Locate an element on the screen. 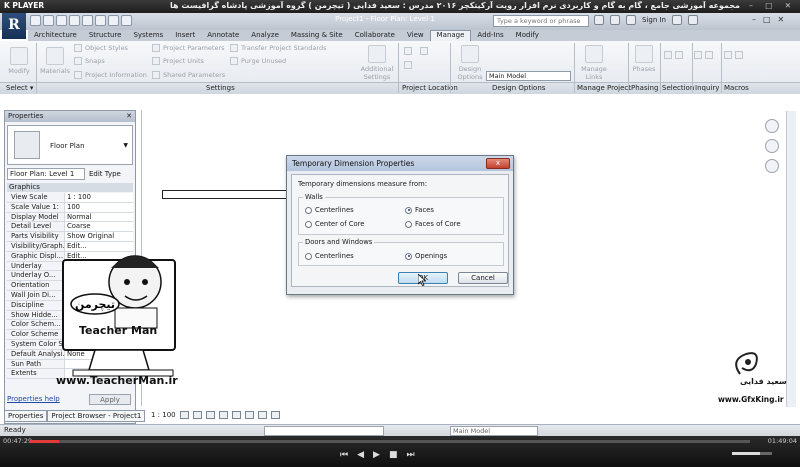 Image resolution: width=800 pixels, height=467 pixels. tab-view: View is located at coordinates (415, 35).